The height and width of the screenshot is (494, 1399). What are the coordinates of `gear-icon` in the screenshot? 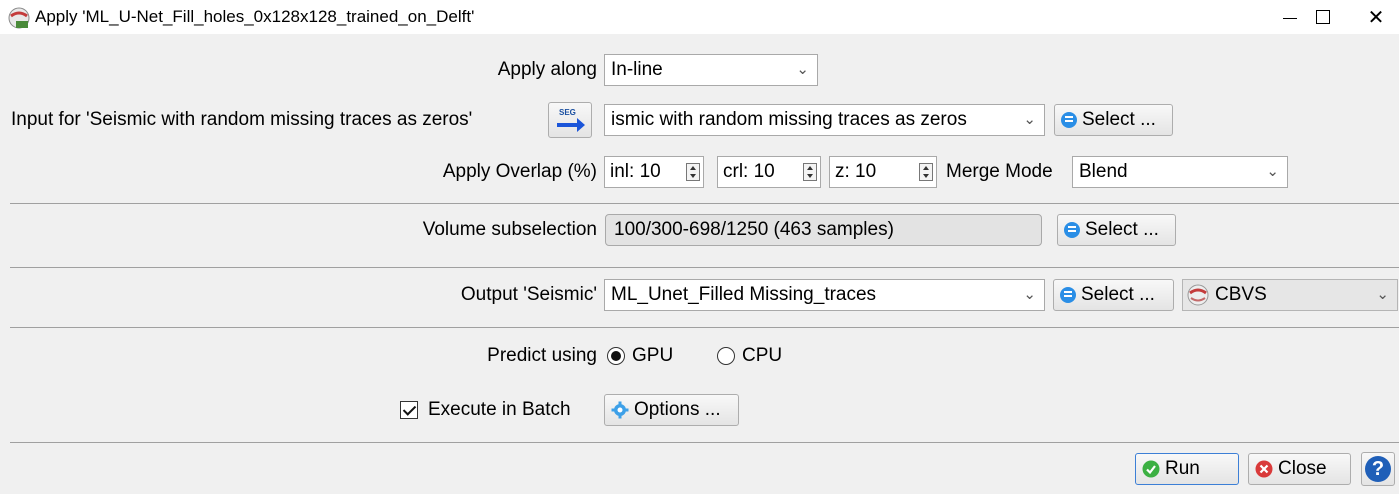 It's located at (620, 410).